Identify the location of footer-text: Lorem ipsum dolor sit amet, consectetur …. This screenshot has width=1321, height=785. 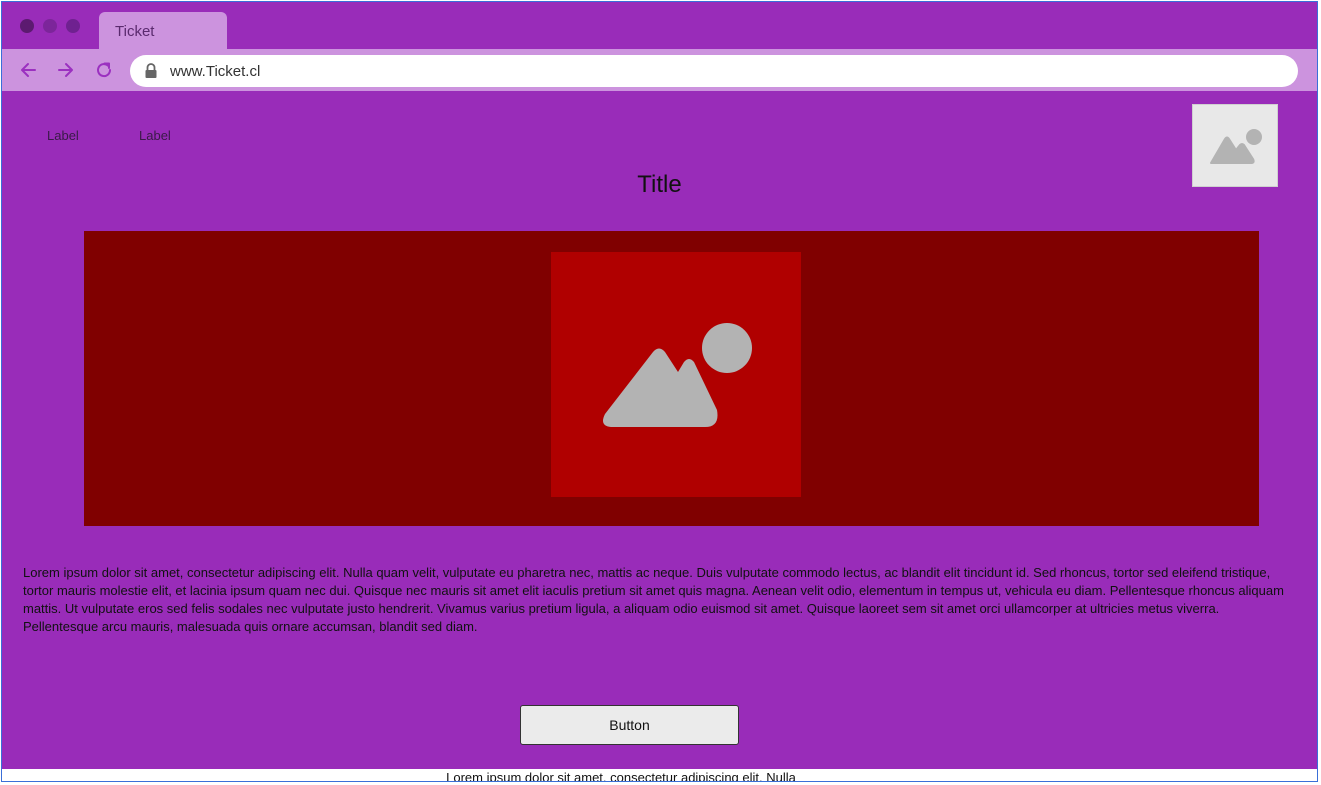
(621, 776).